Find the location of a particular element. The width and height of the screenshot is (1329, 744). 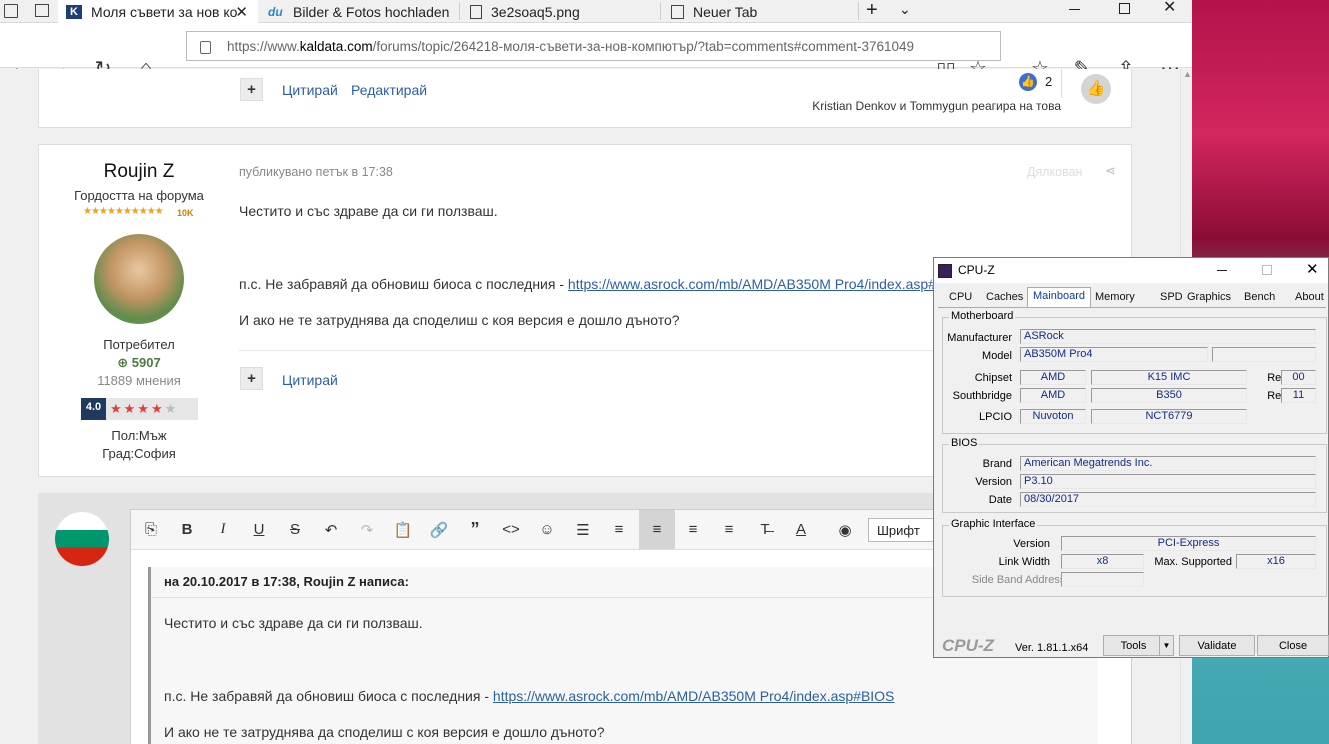

tab-label: 3e2soaq5.png is located at coordinates (535, 11).